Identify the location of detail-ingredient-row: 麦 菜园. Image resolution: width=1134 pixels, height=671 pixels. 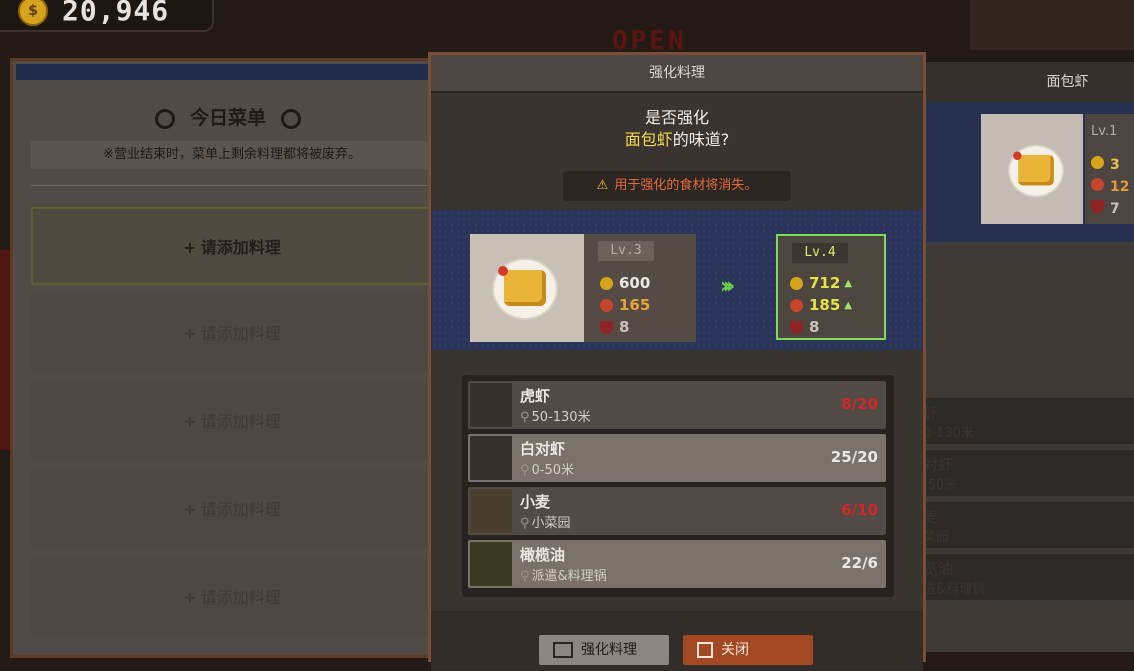
(1028, 525).